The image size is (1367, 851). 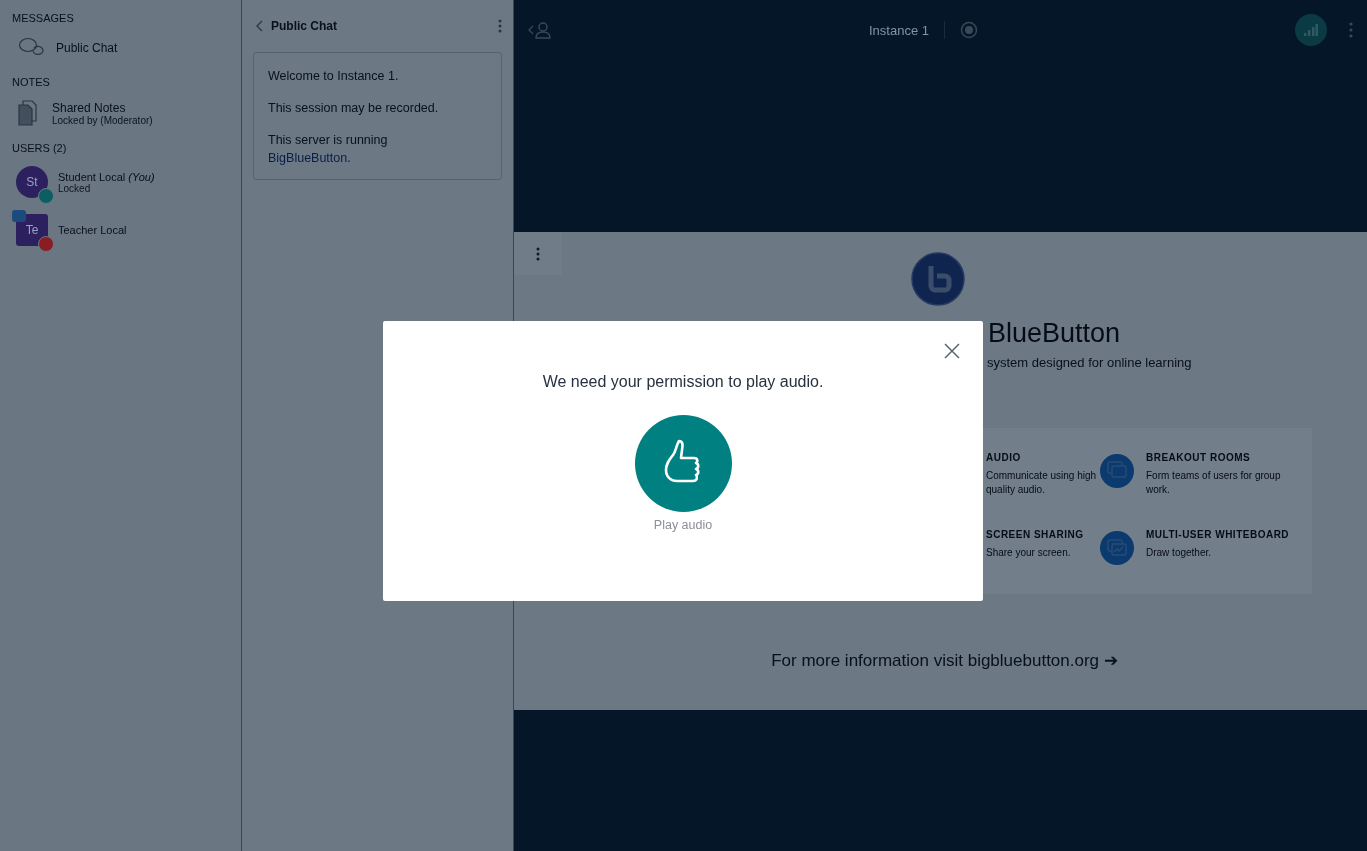 I want to click on close-icon, so click(x=952, y=351).